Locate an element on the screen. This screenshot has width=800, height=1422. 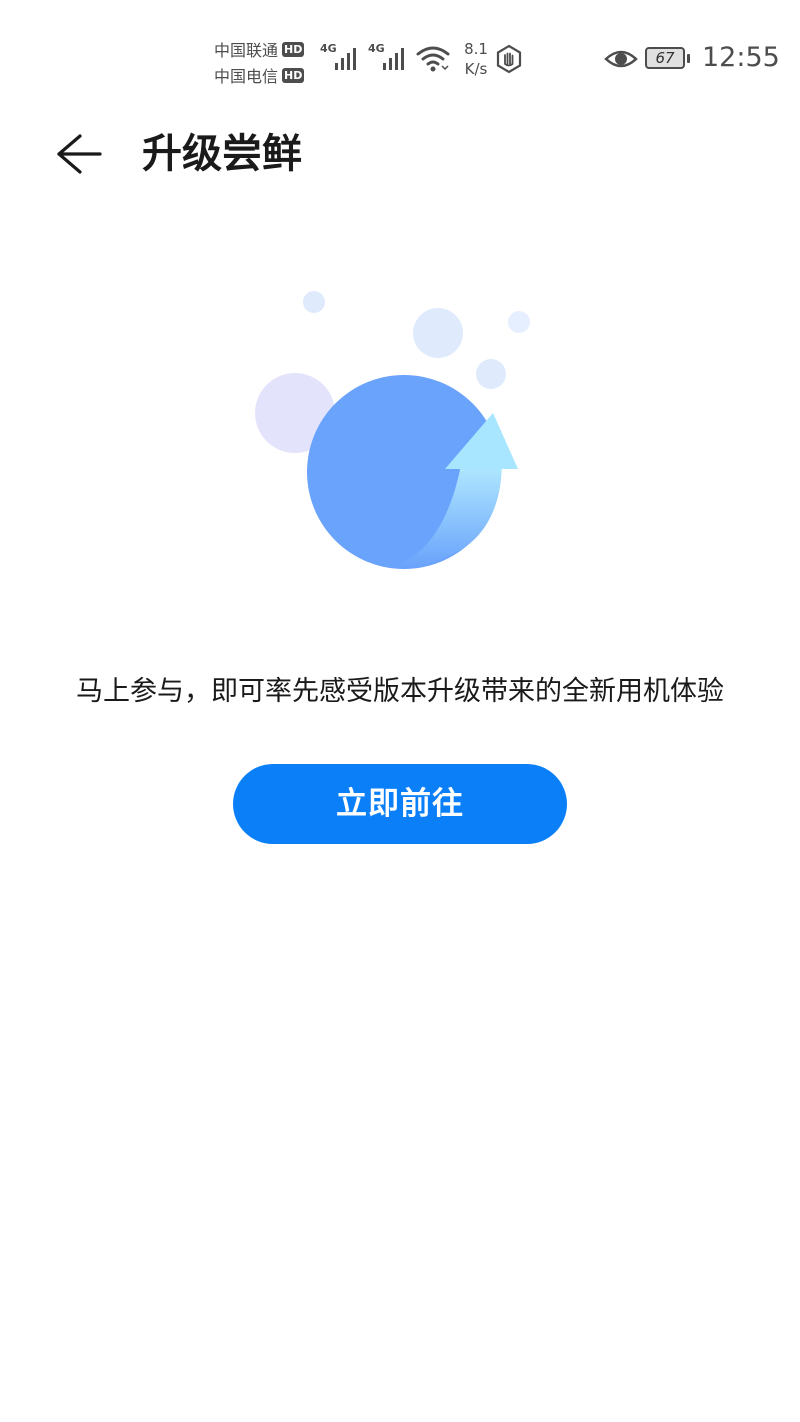
battery-icon: 67 is located at coordinates (668, 59).